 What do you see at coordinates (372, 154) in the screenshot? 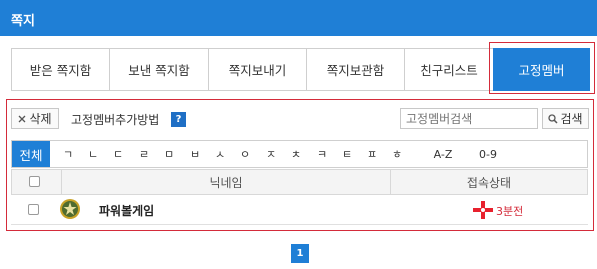
I see `filter-item: ㅍ` at bounding box center [372, 154].